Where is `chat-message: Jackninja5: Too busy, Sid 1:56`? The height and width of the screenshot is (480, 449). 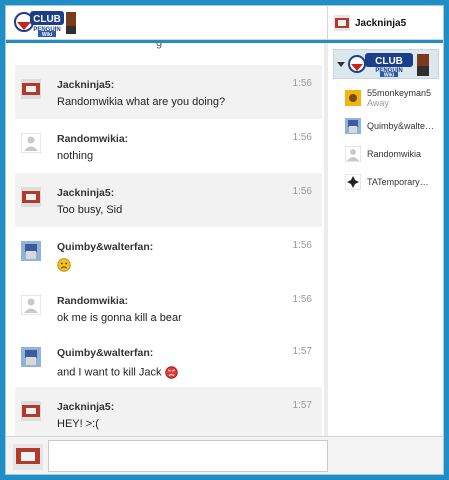
chat-message: Jackninja5: Too busy, Sid 1:56 is located at coordinates (168, 200).